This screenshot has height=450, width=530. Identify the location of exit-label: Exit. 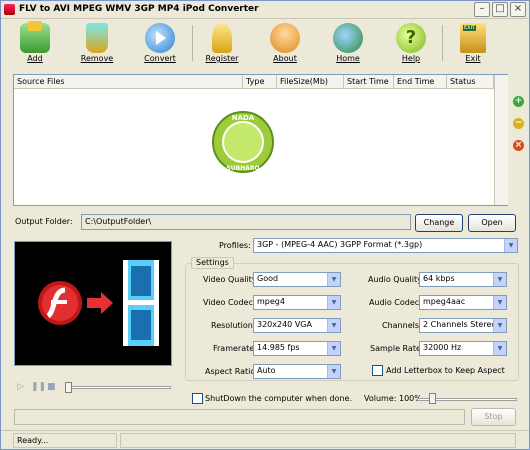
(473, 58).